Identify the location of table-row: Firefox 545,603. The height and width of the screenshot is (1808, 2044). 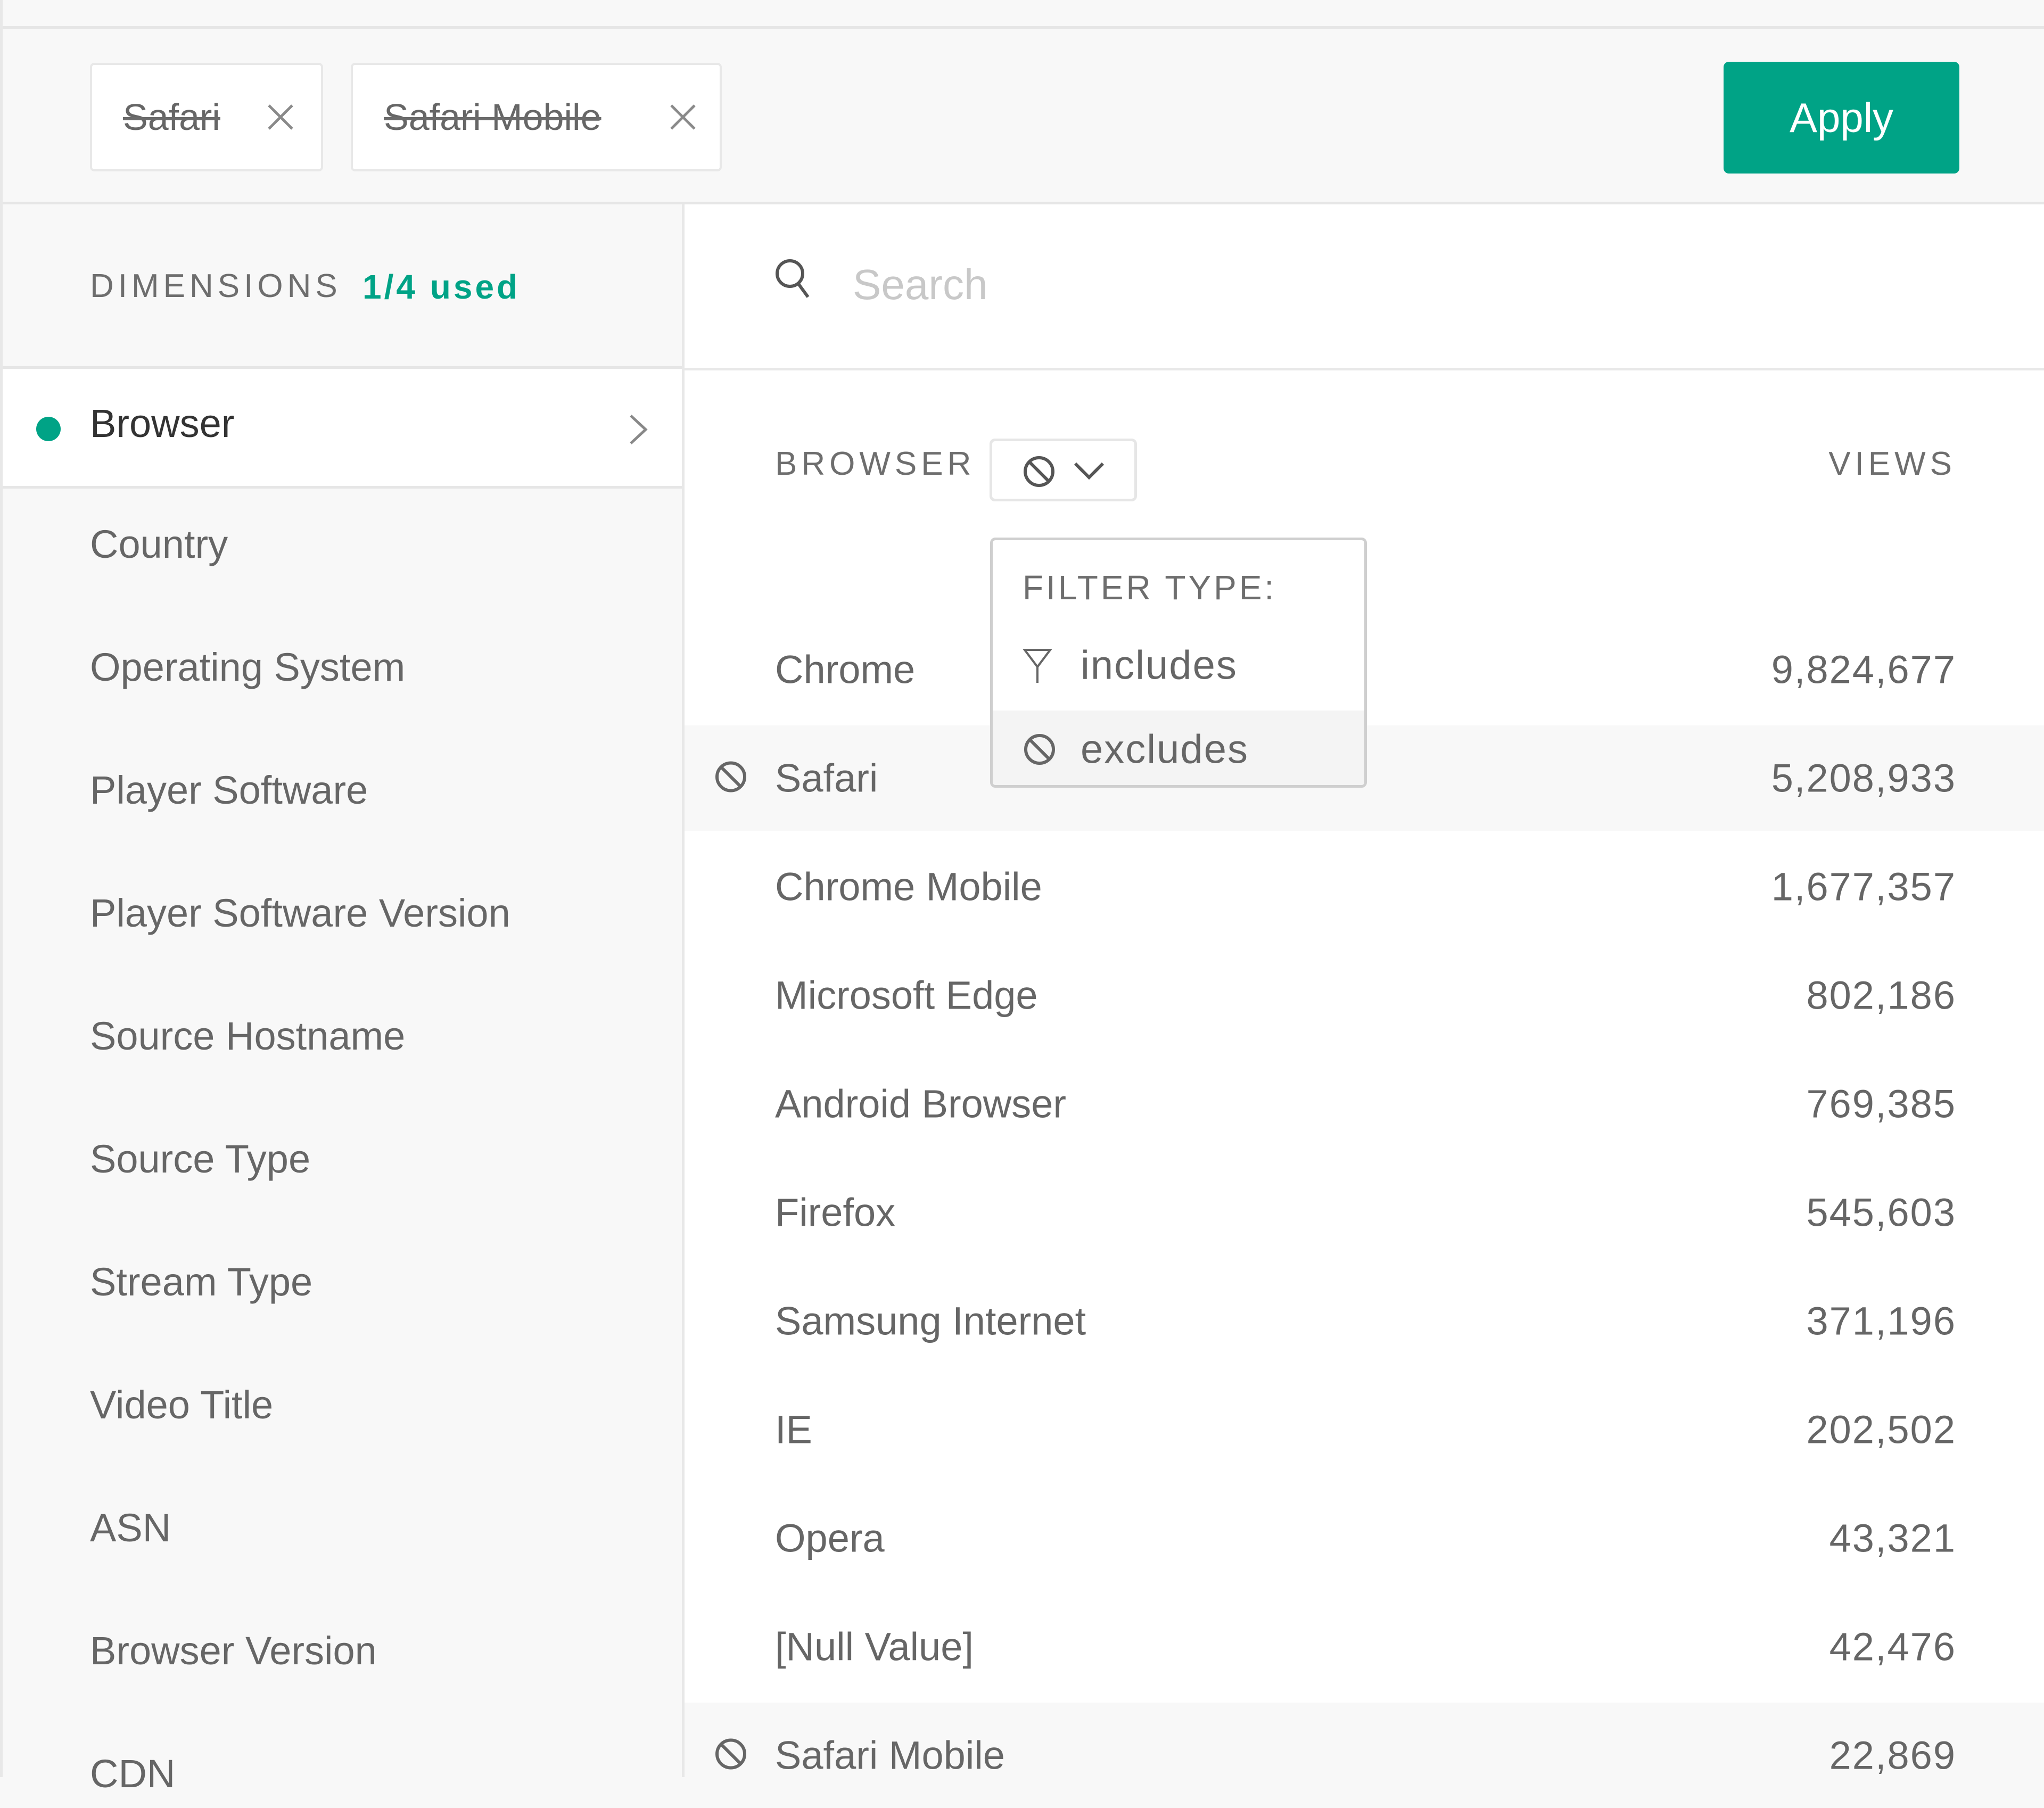
(1364, 1212).